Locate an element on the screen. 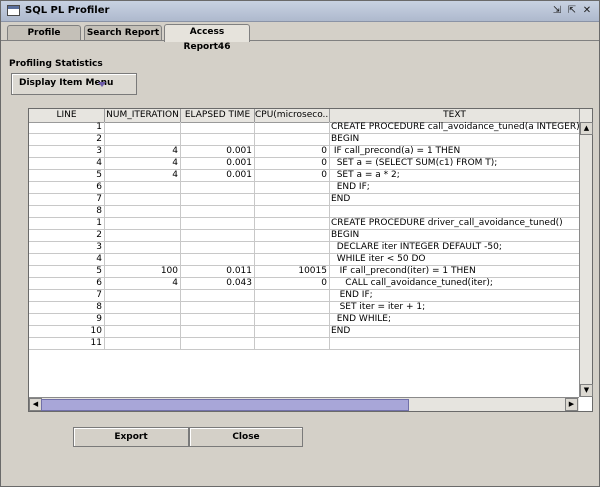 Image resolution: width=600 pixels, height=487 pixels. close-icon: ✕ is located at coordinates (587, 10).